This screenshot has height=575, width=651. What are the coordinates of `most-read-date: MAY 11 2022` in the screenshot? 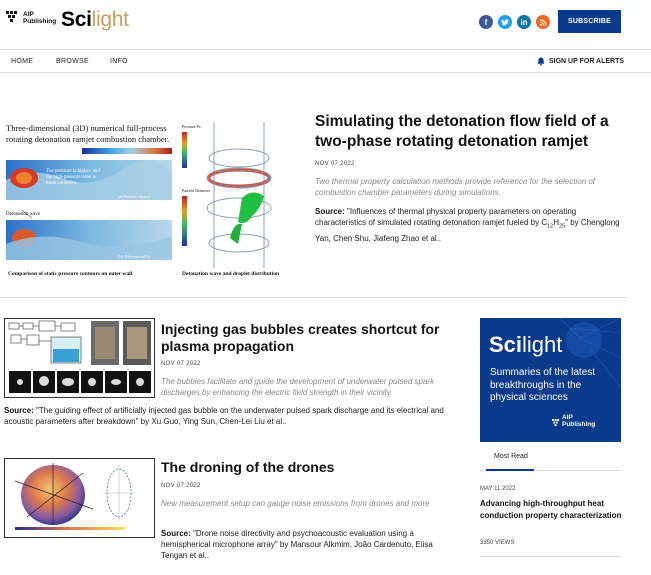 It's located at (498, 489).